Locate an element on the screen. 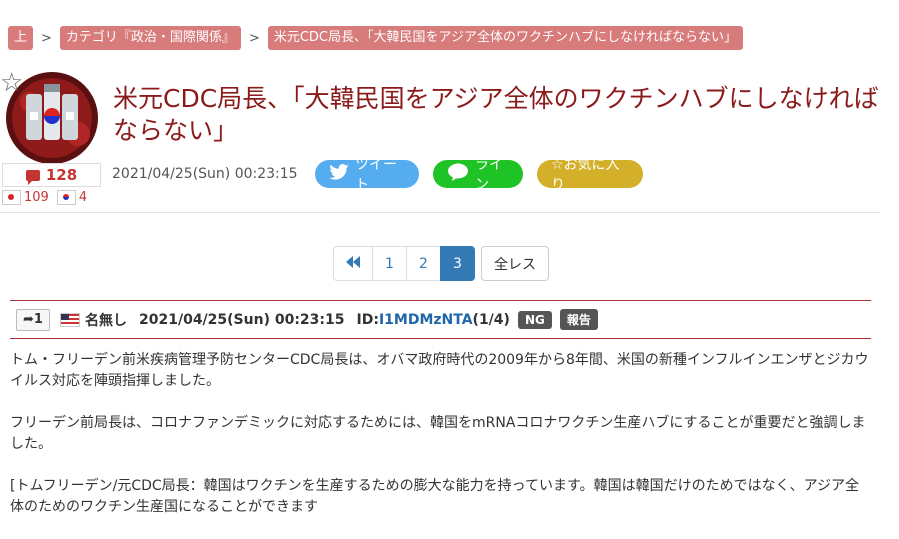  id-count: (1/4) is located at coordinates (491, 319).